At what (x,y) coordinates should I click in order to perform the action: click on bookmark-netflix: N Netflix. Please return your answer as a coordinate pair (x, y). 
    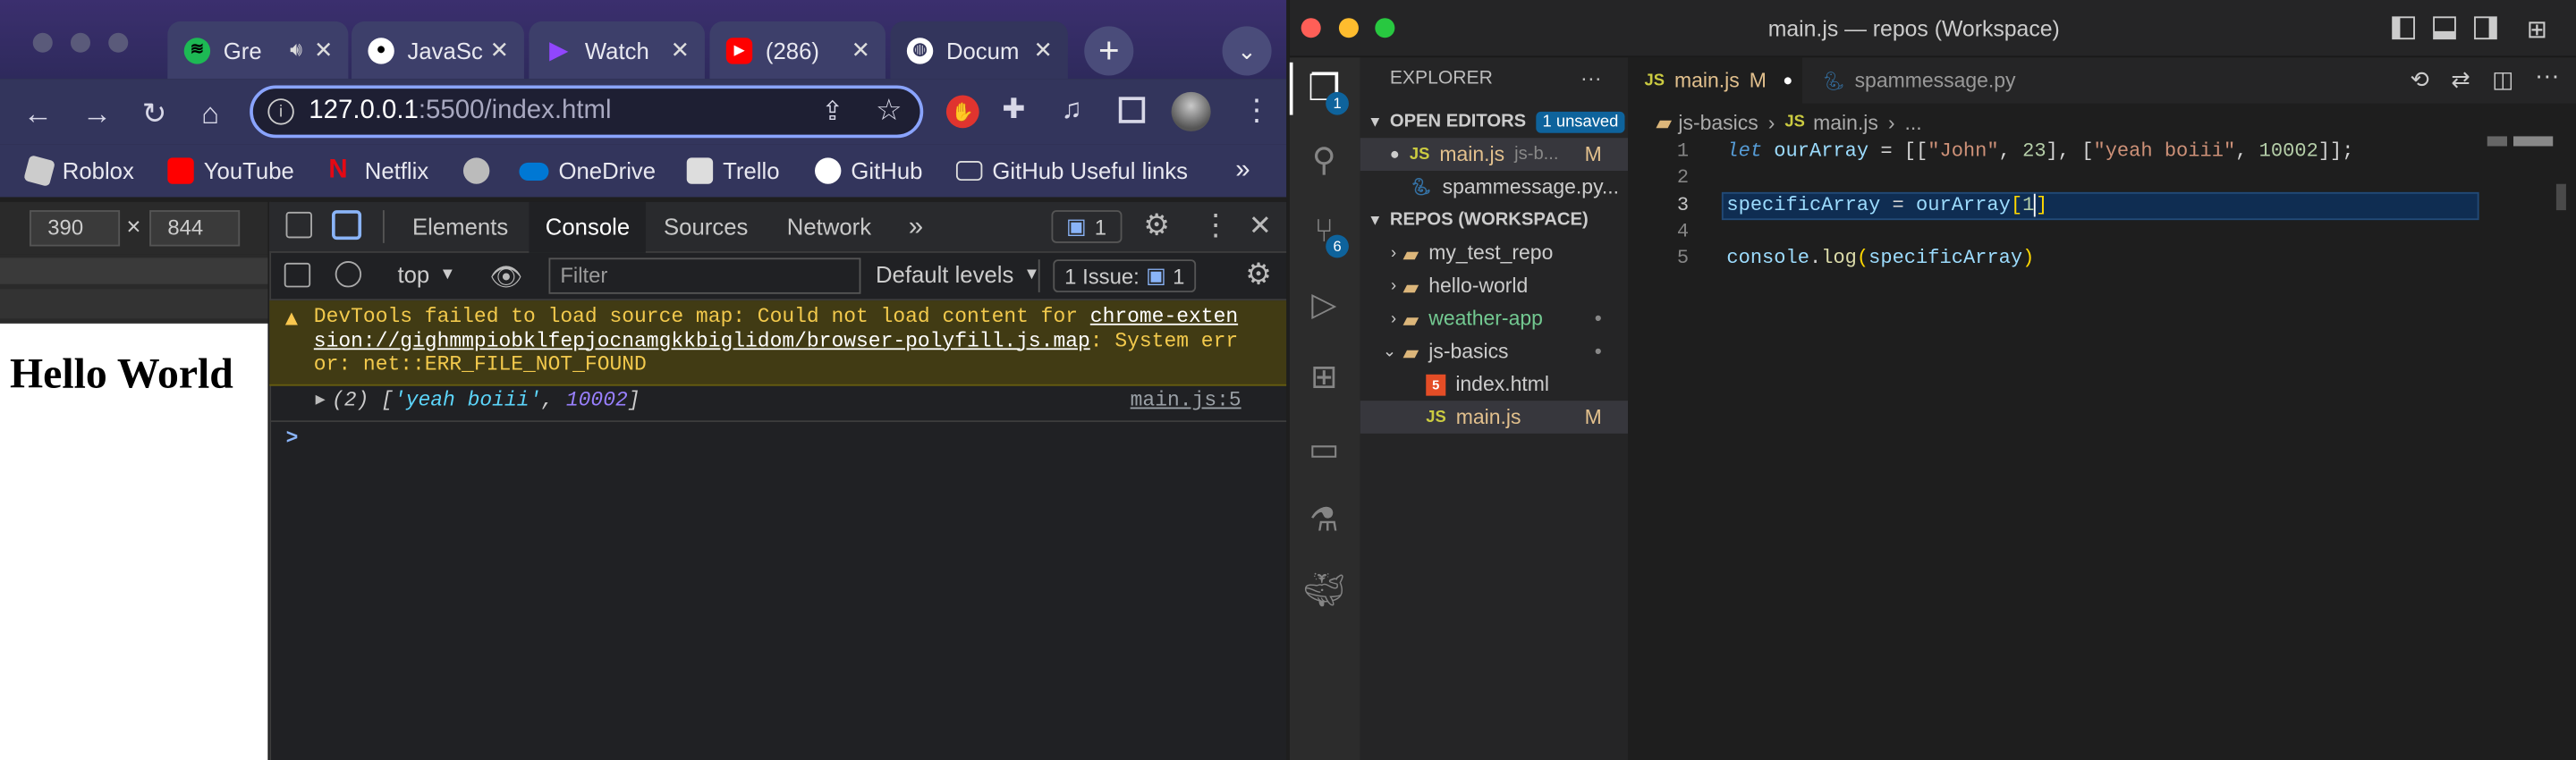
    Looking at the image, I should click on (378, 172).